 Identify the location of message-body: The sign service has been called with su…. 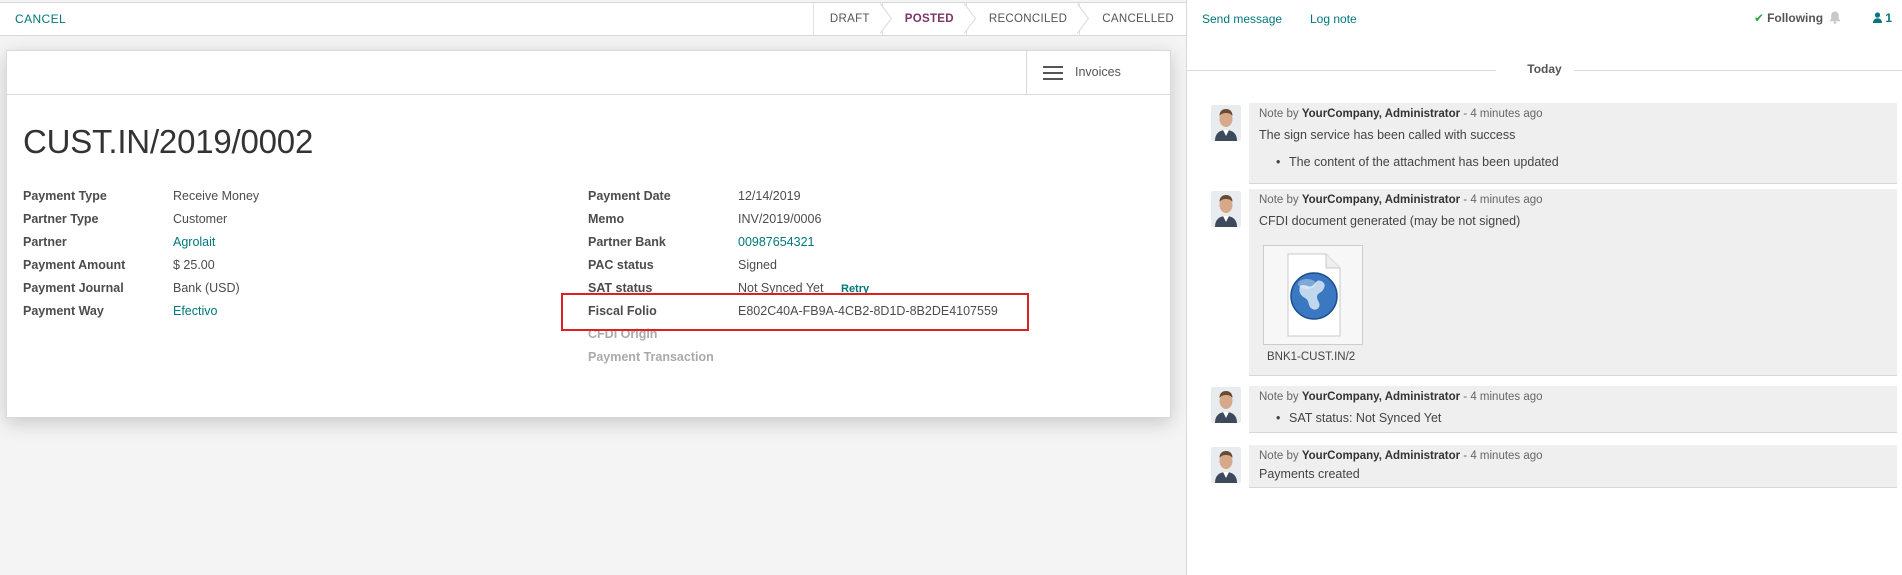
(1387, 135).